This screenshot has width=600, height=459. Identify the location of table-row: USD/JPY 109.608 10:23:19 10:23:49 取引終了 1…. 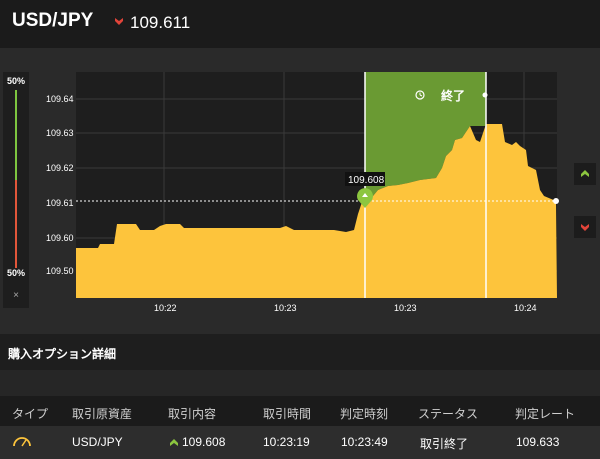
(300, 442).